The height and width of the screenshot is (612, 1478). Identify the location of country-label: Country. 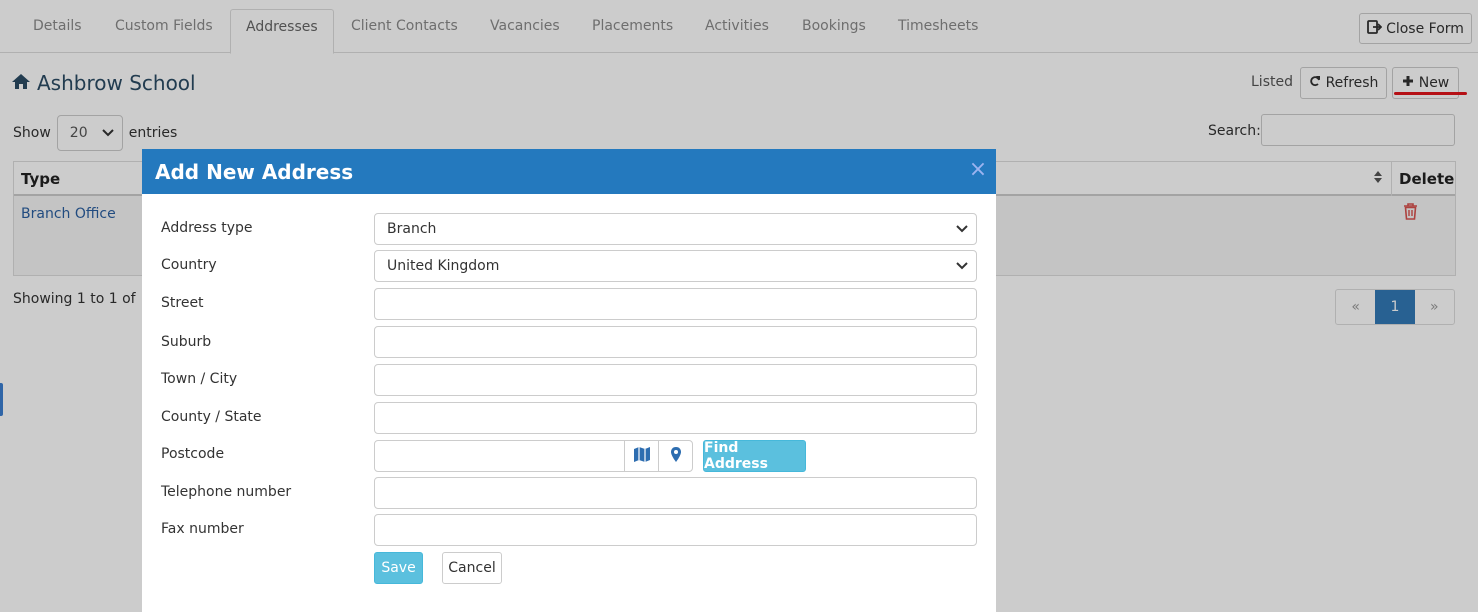
(189, 265).